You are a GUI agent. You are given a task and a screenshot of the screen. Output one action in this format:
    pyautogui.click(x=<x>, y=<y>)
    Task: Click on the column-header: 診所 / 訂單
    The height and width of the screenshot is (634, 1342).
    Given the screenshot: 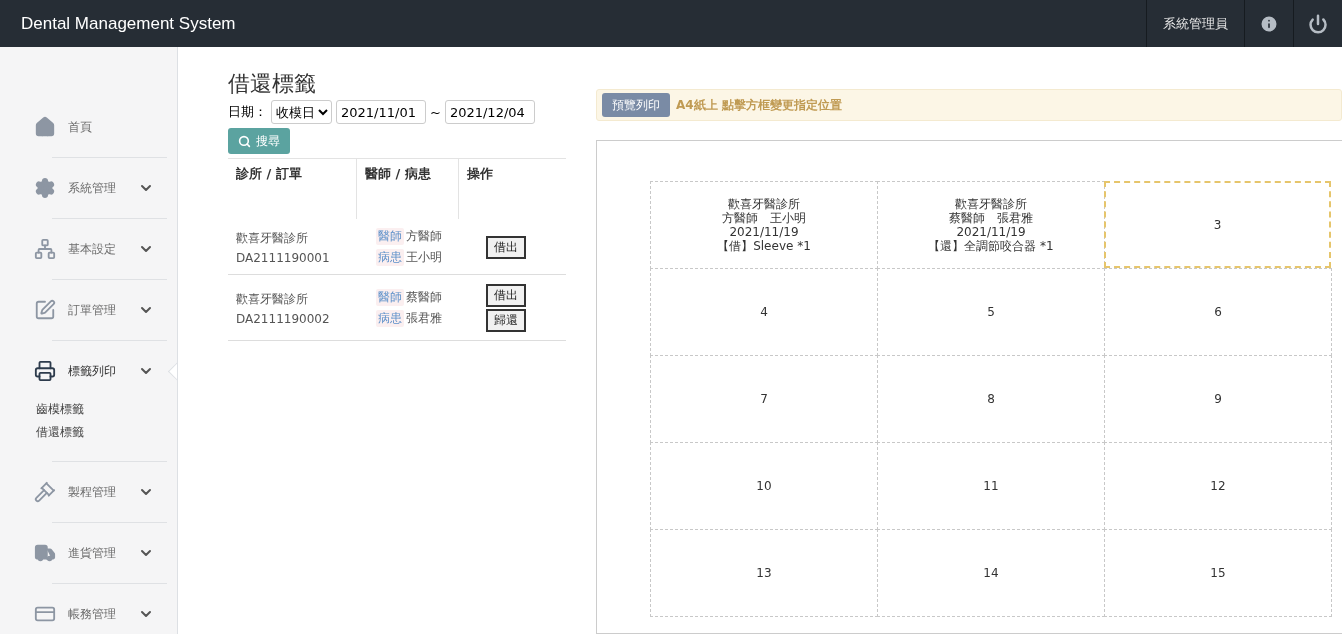 What is the action you would take?
    pyautogui.click(x=269, y=174)
    